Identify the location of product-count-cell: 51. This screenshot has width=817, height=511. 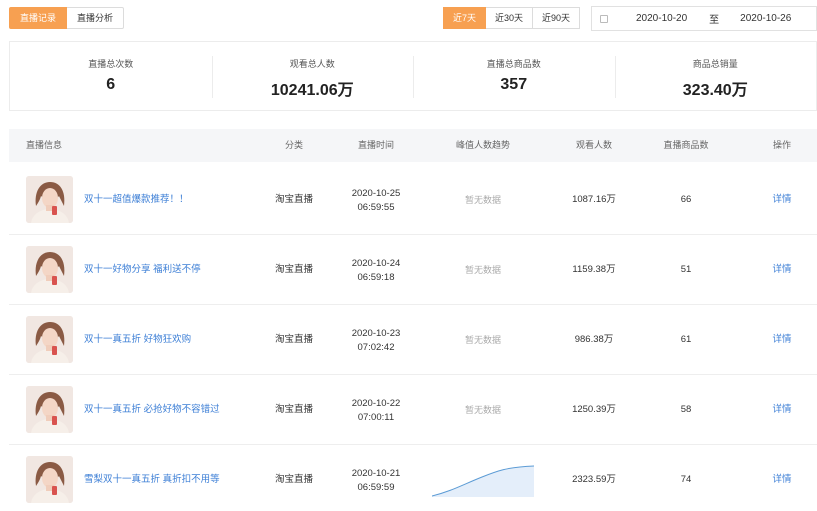
(686, 269).